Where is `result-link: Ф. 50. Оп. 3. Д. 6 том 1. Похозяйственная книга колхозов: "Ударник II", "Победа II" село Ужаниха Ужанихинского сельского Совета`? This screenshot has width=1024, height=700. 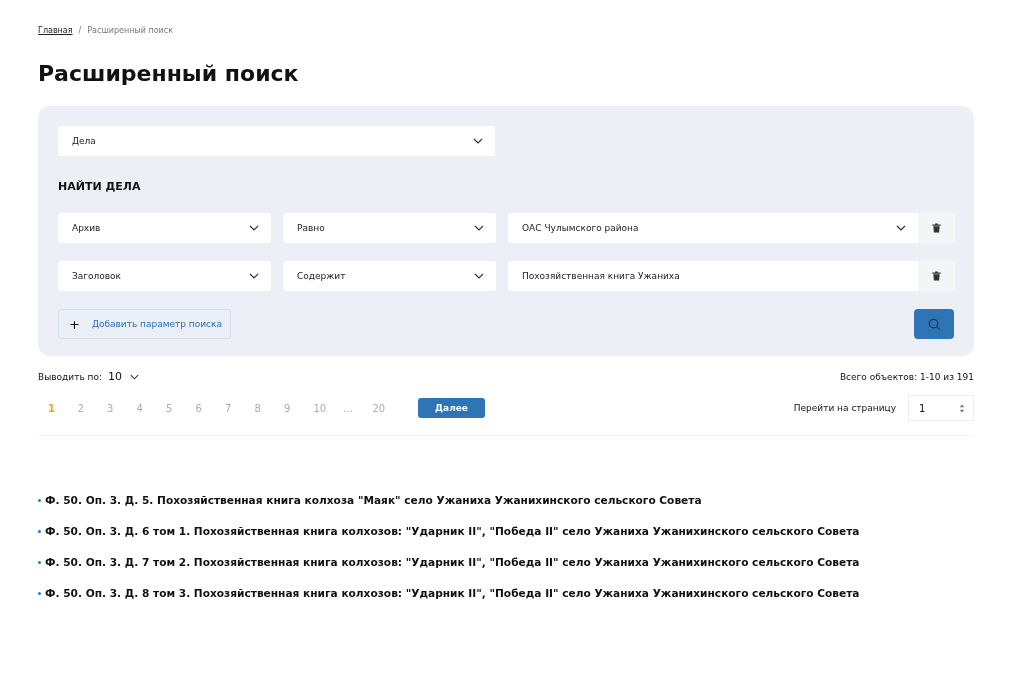 result-link: Ф. 50. Оп. 3. Д. 6 том 1. Похозяйственная книга колхозов: "Ударник II", "Победа II" село Ужаниха Ужанихинского сельского Совета is located at coordinates (452, 531).